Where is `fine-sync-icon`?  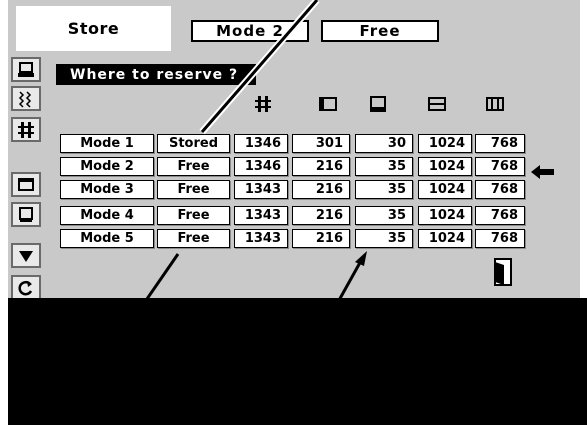 fine-sync-icon is located at coordinates (26, 98).